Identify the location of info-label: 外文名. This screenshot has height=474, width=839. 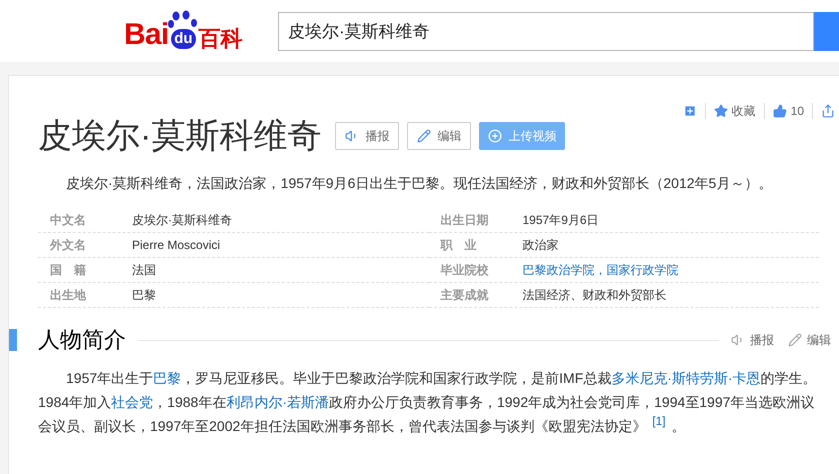
(67, 245).